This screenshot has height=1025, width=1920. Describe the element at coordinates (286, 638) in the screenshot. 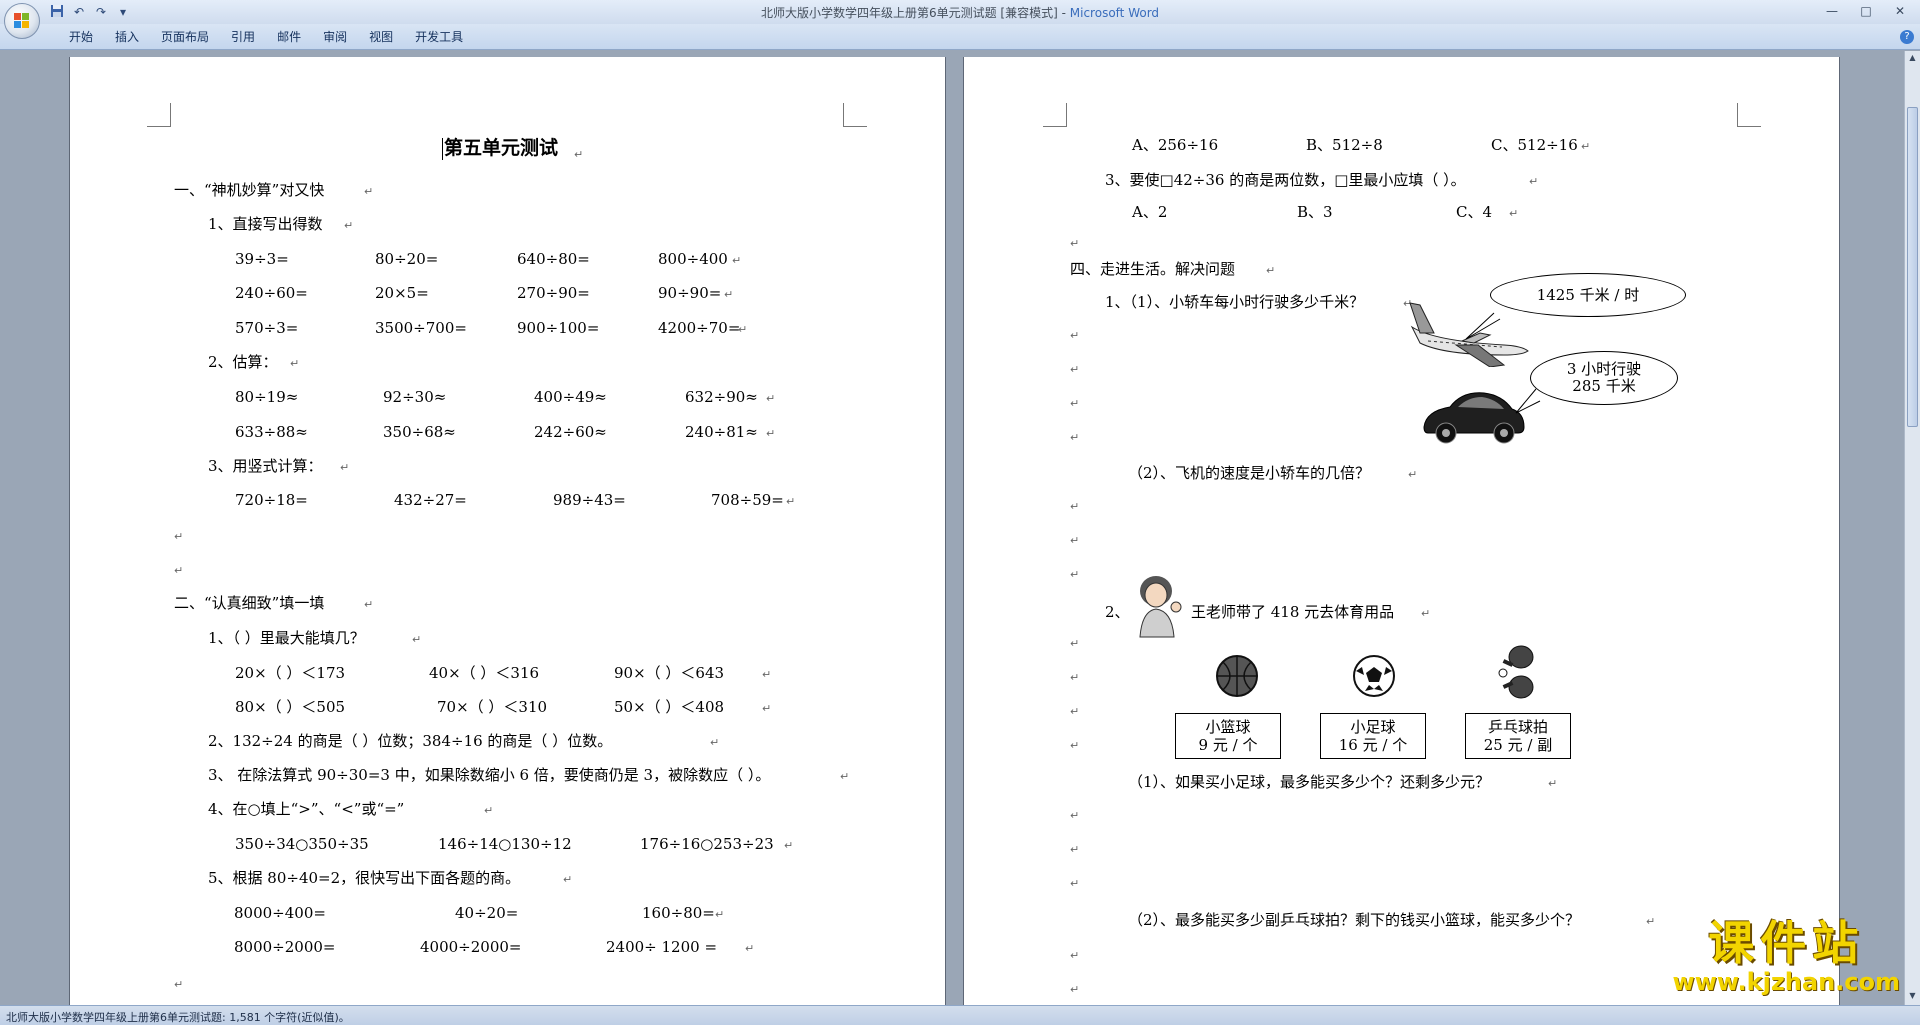

I see `s2q1-label: 1、（ ）里最大能填几？` at that location.